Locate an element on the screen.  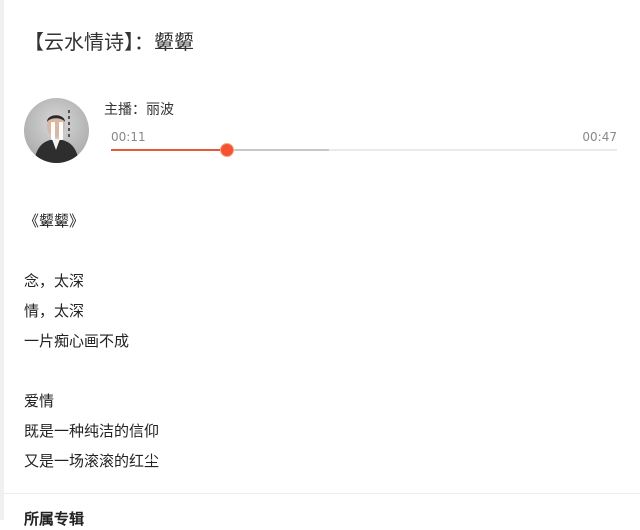
poem-text: 《颦颦》念，太深情，太深一片痴心画不成 爱情既是一种纯洁的信仰 又是一场滚滚的红尘 is located at coordinates (91, 341).